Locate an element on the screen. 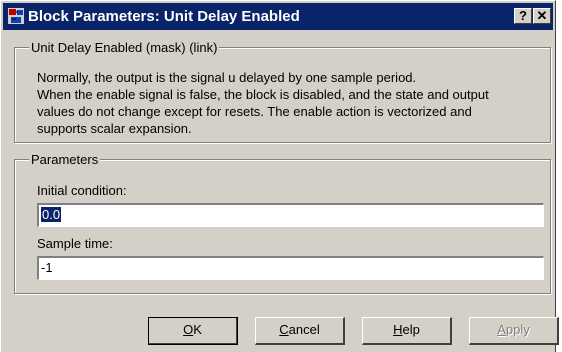  initial-condition-label: Initial condition: is located at coordinates (82, 190).